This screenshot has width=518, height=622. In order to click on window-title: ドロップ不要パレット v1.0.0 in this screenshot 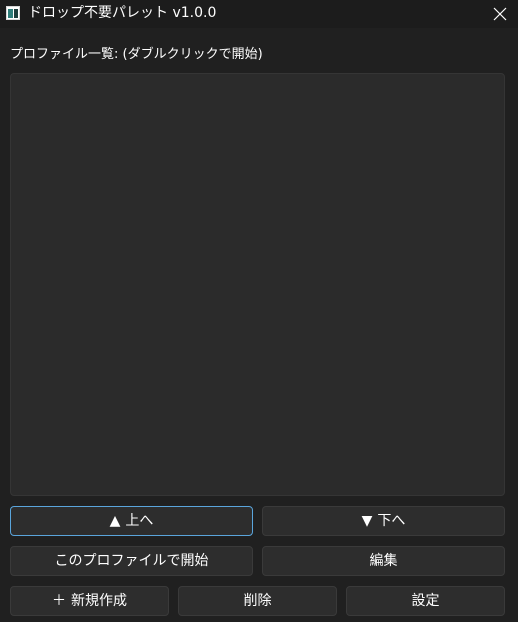, I will do `click(122, 13)`.